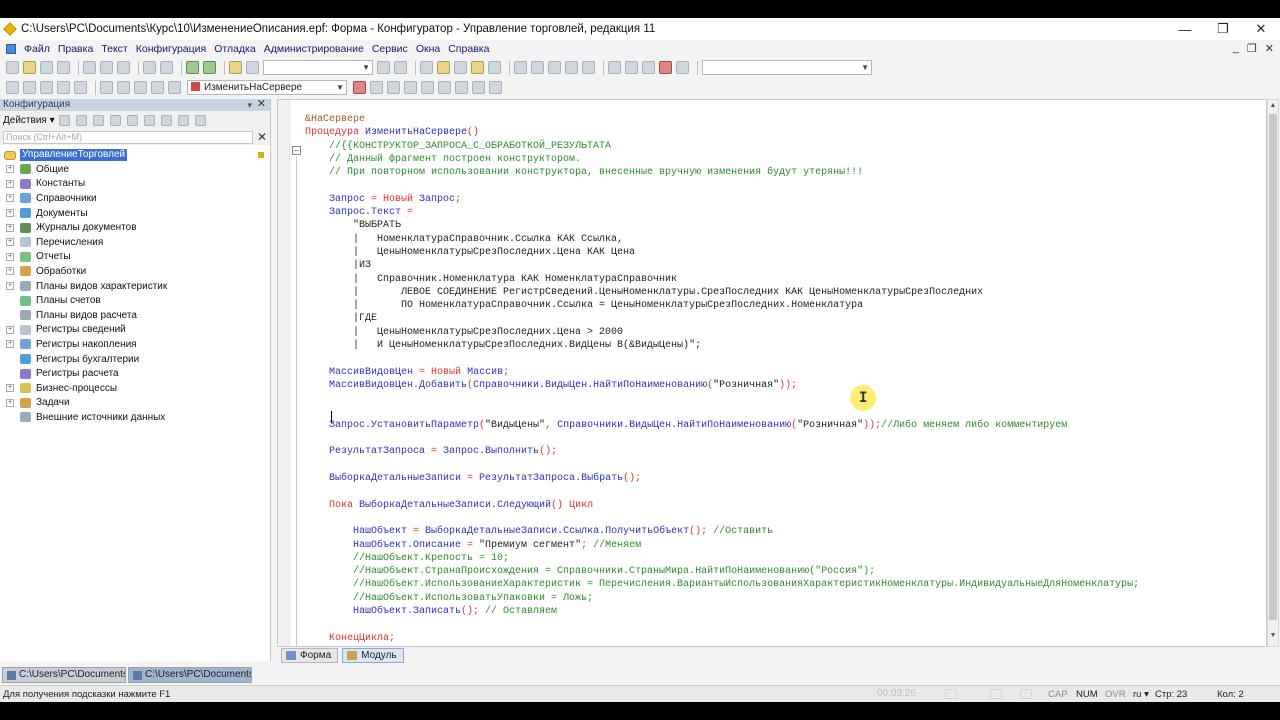 Image resolution: width=1280 pixels, height=720 pixels. What do you see at coordinates (29, 67) in the screenshot?
I see `open-file-icon` at bounding box center [29, 67].